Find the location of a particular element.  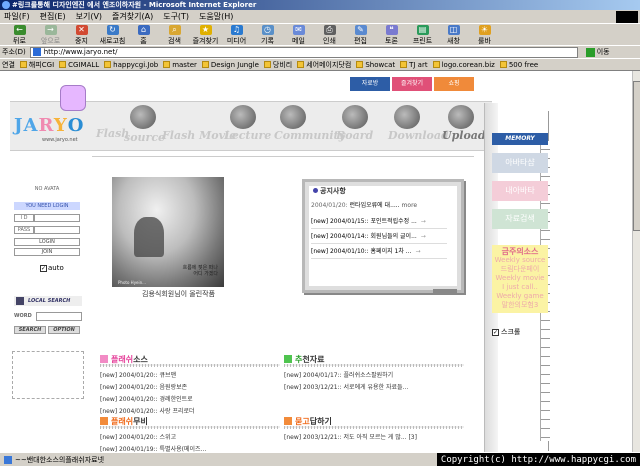

menu-bar: 파일(F) 편집(E) 보기(V) 즐겨찾기(A) 도구(T) 도움말(H) is located at coordinates (320, 17).